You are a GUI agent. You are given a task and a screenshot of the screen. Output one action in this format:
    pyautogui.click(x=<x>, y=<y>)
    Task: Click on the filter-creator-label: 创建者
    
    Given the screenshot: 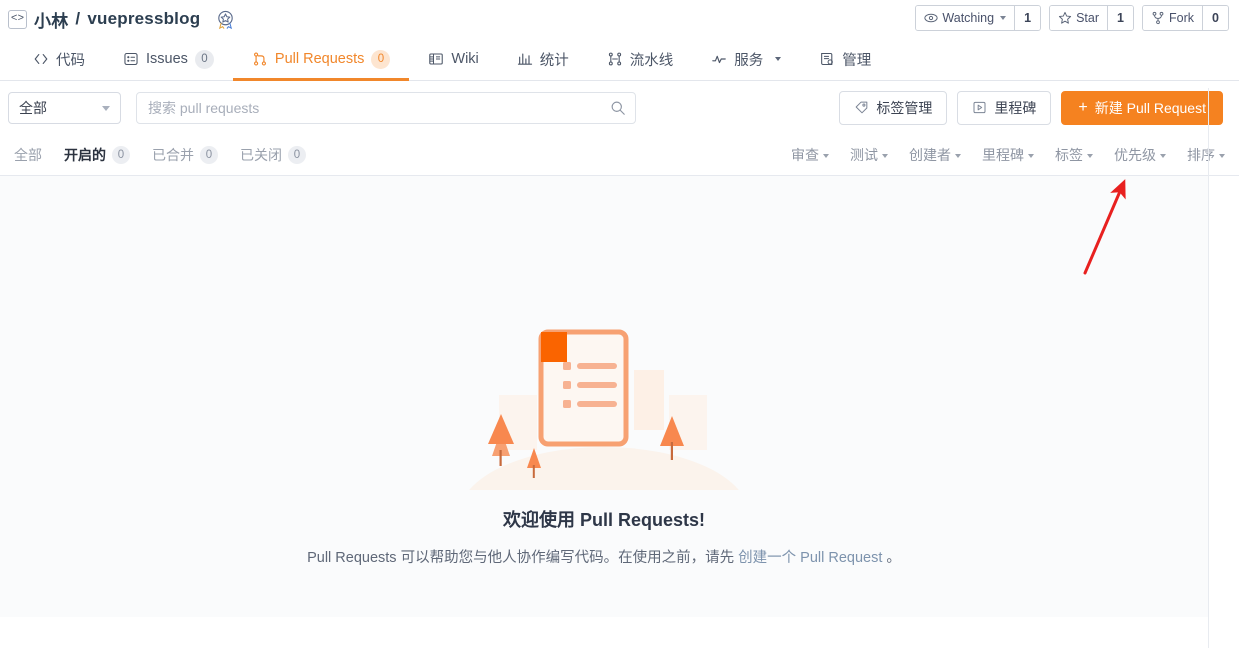 What is the action you would take?
    pyautogui.click(x=930, y=154)
    